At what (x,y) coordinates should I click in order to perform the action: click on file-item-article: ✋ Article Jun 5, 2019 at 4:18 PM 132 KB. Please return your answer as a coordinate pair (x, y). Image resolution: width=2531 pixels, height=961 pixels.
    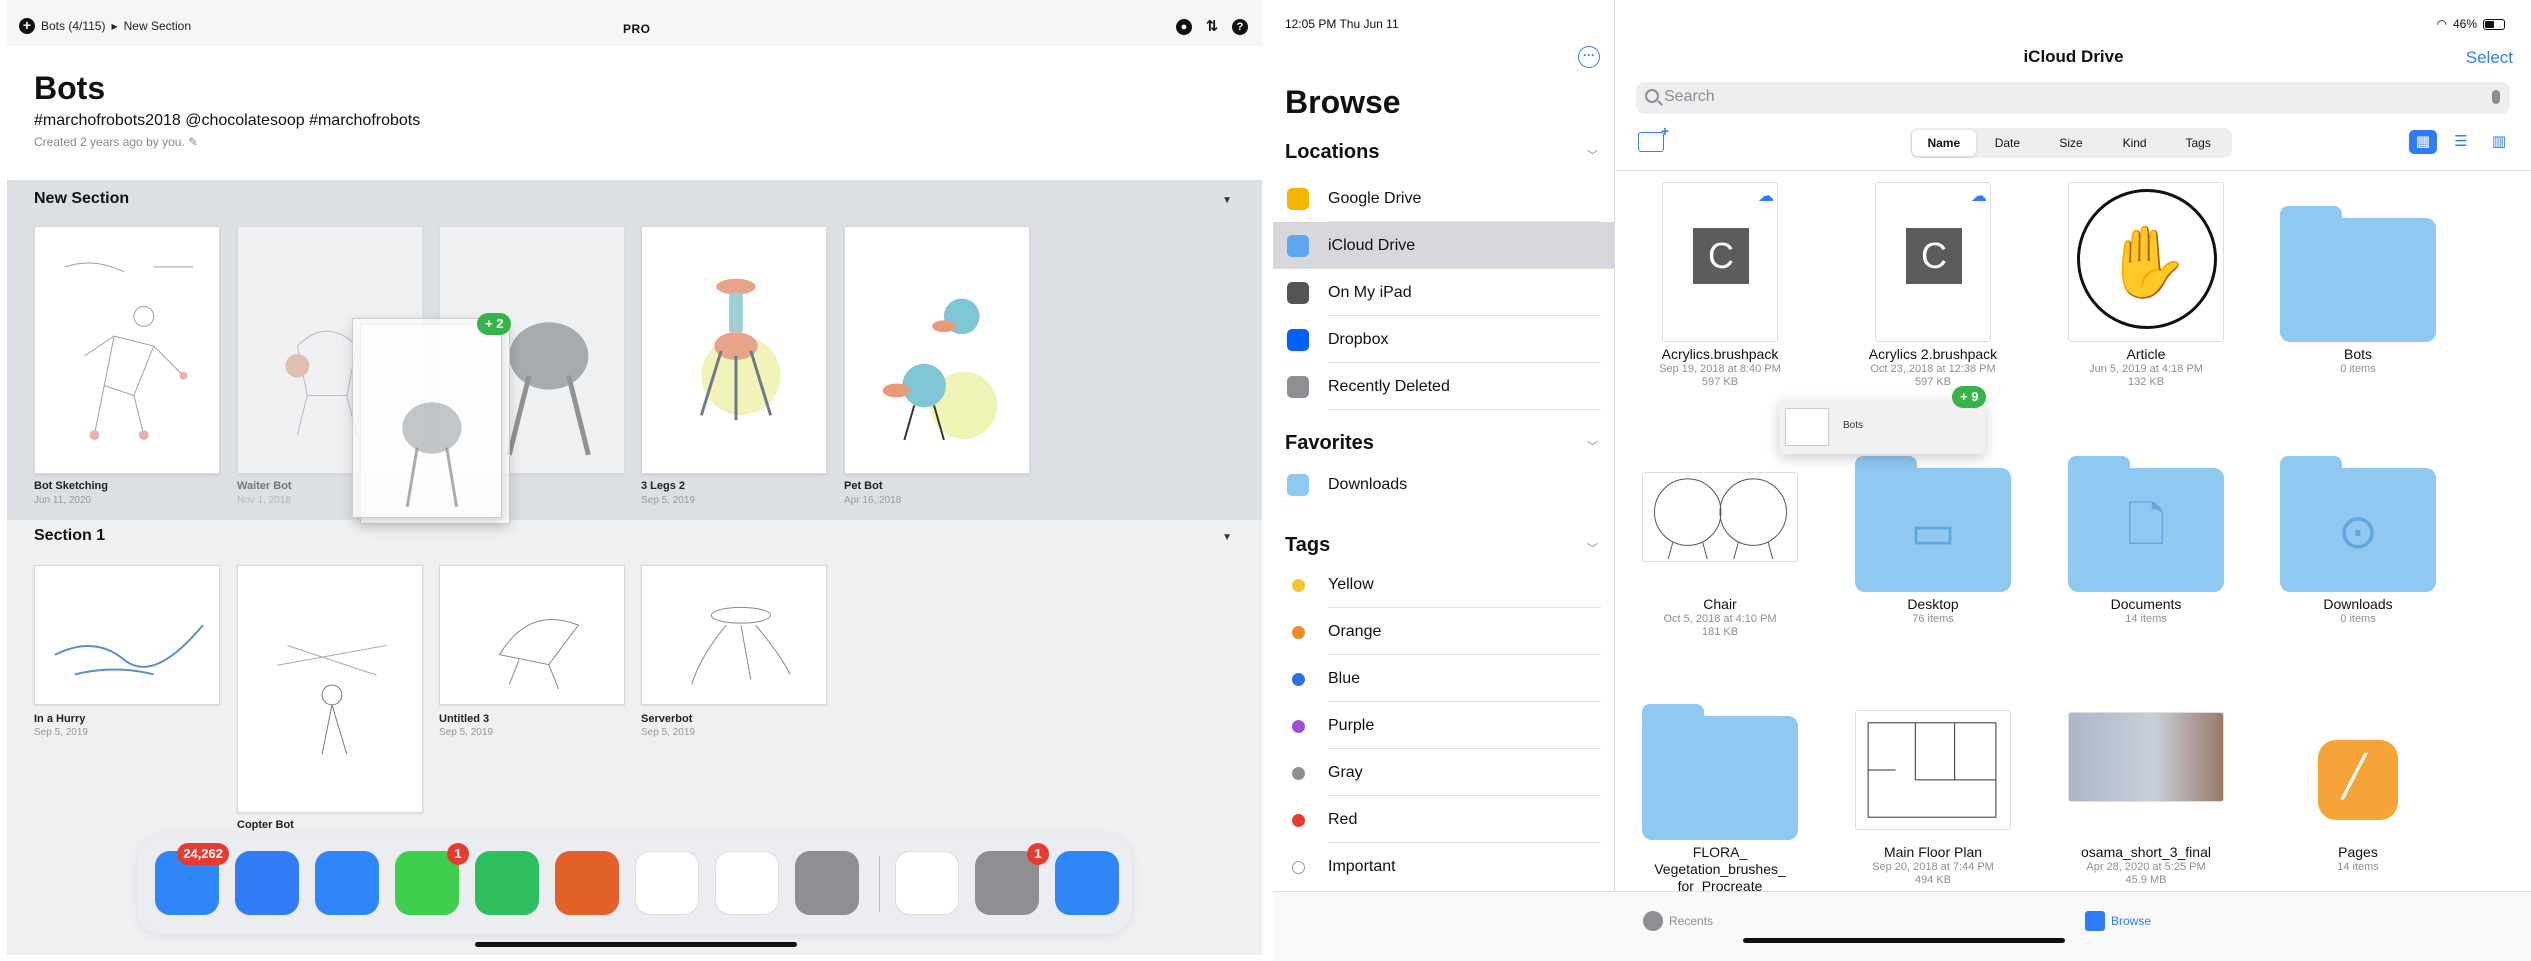
    Looking at the image, I should click on (2146, 285).